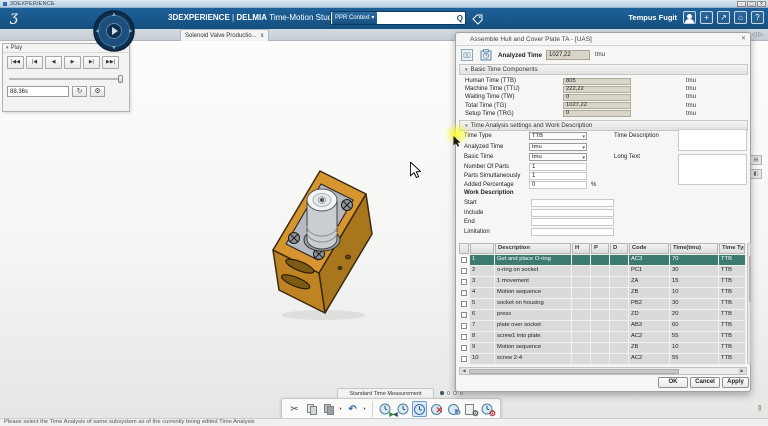  I want to click on paste-menu-caret-icon: ▾, so click(340, 409).